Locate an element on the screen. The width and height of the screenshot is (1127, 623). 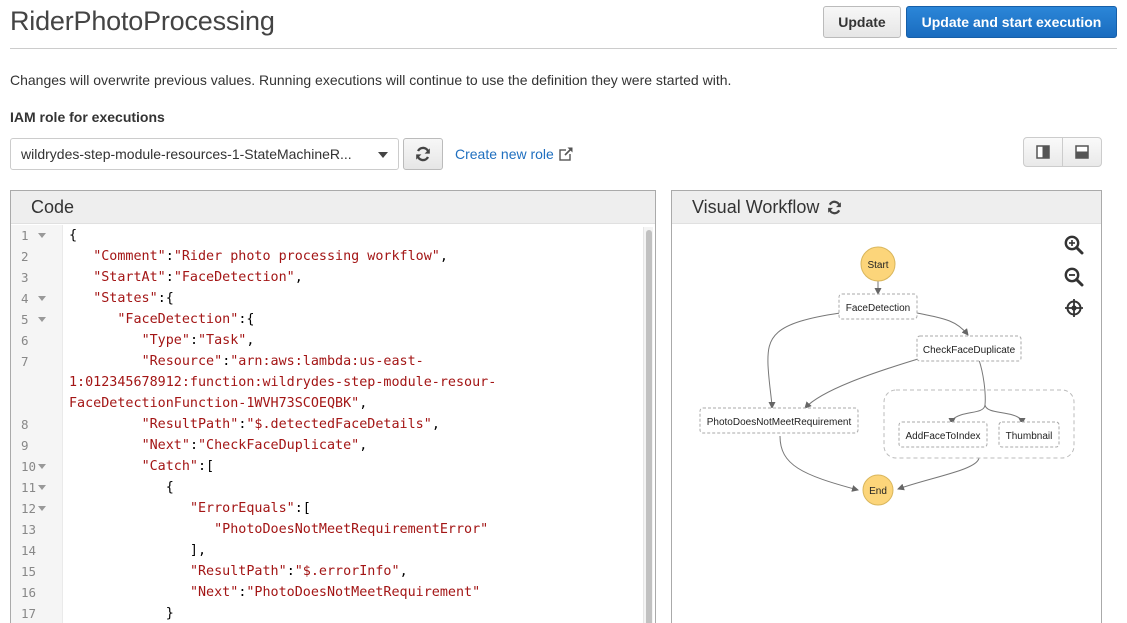
edge-facedetection-checkduplicate is located at coordinates (942, 324).